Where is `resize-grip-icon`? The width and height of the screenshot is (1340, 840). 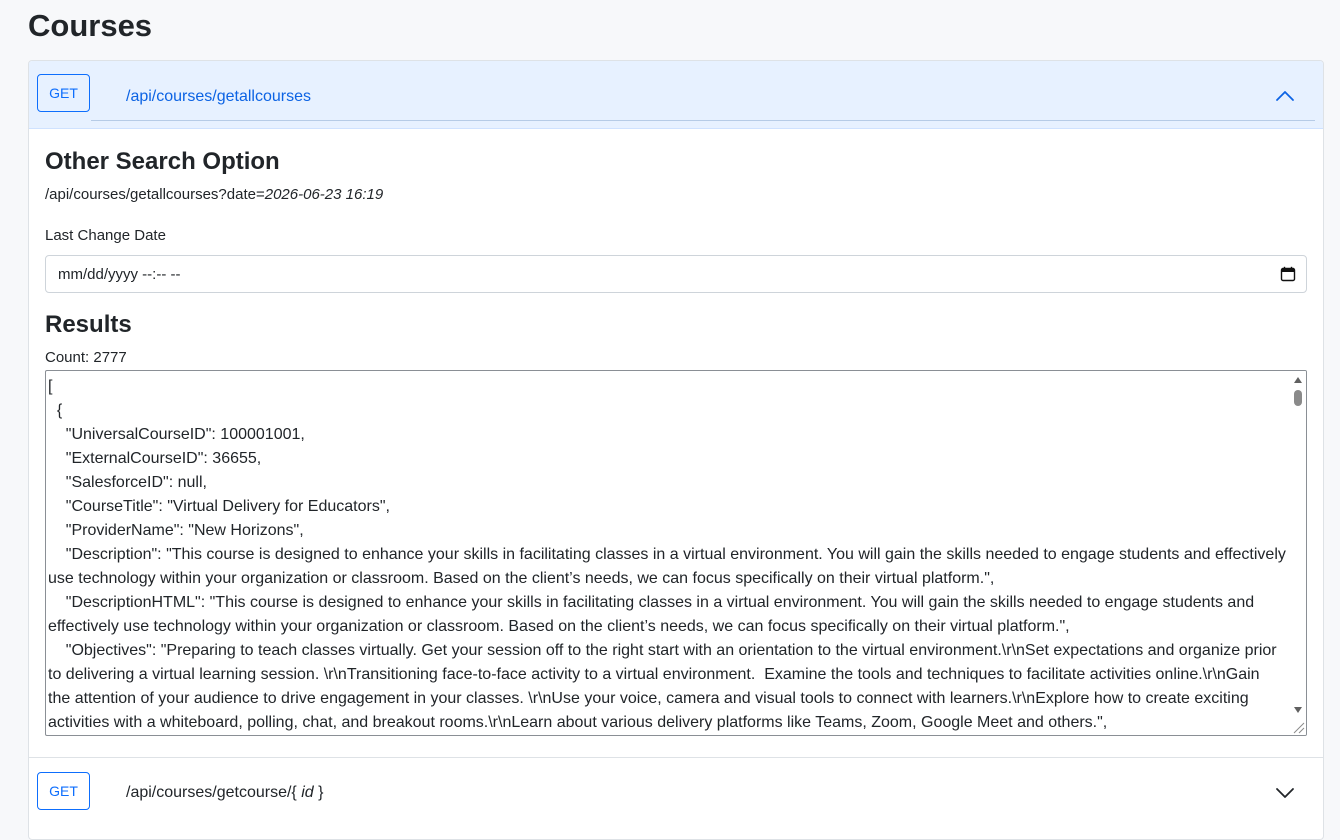 resize-grip-icon is located at coordinates (1298, 727).